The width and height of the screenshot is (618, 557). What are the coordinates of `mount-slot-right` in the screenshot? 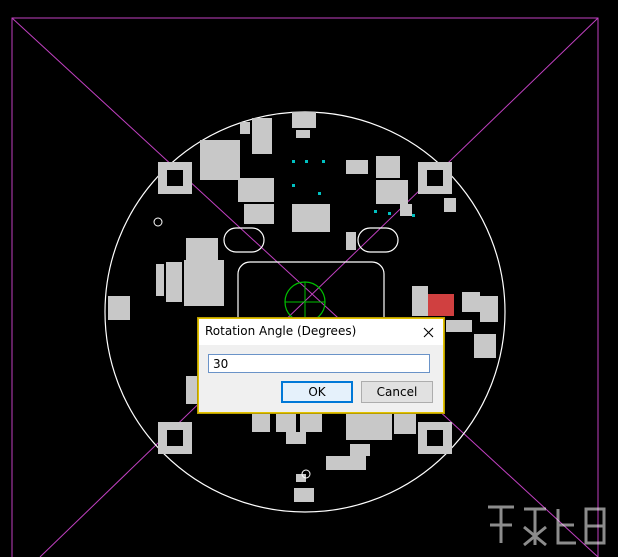 It's located at (378, 240).